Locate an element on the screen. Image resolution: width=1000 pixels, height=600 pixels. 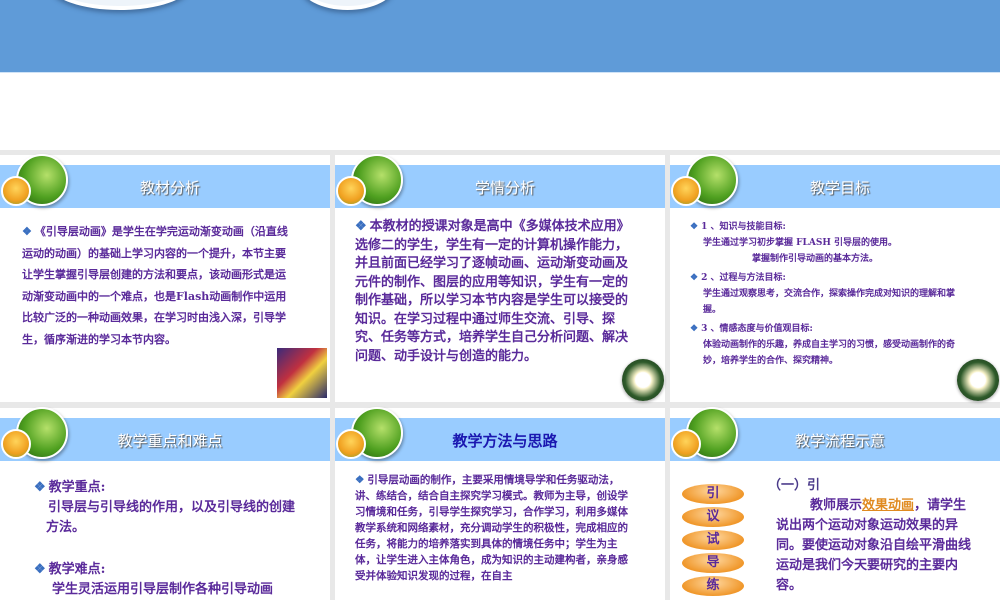
flow-text: 教师展示 is located at coordinates (836, 505).